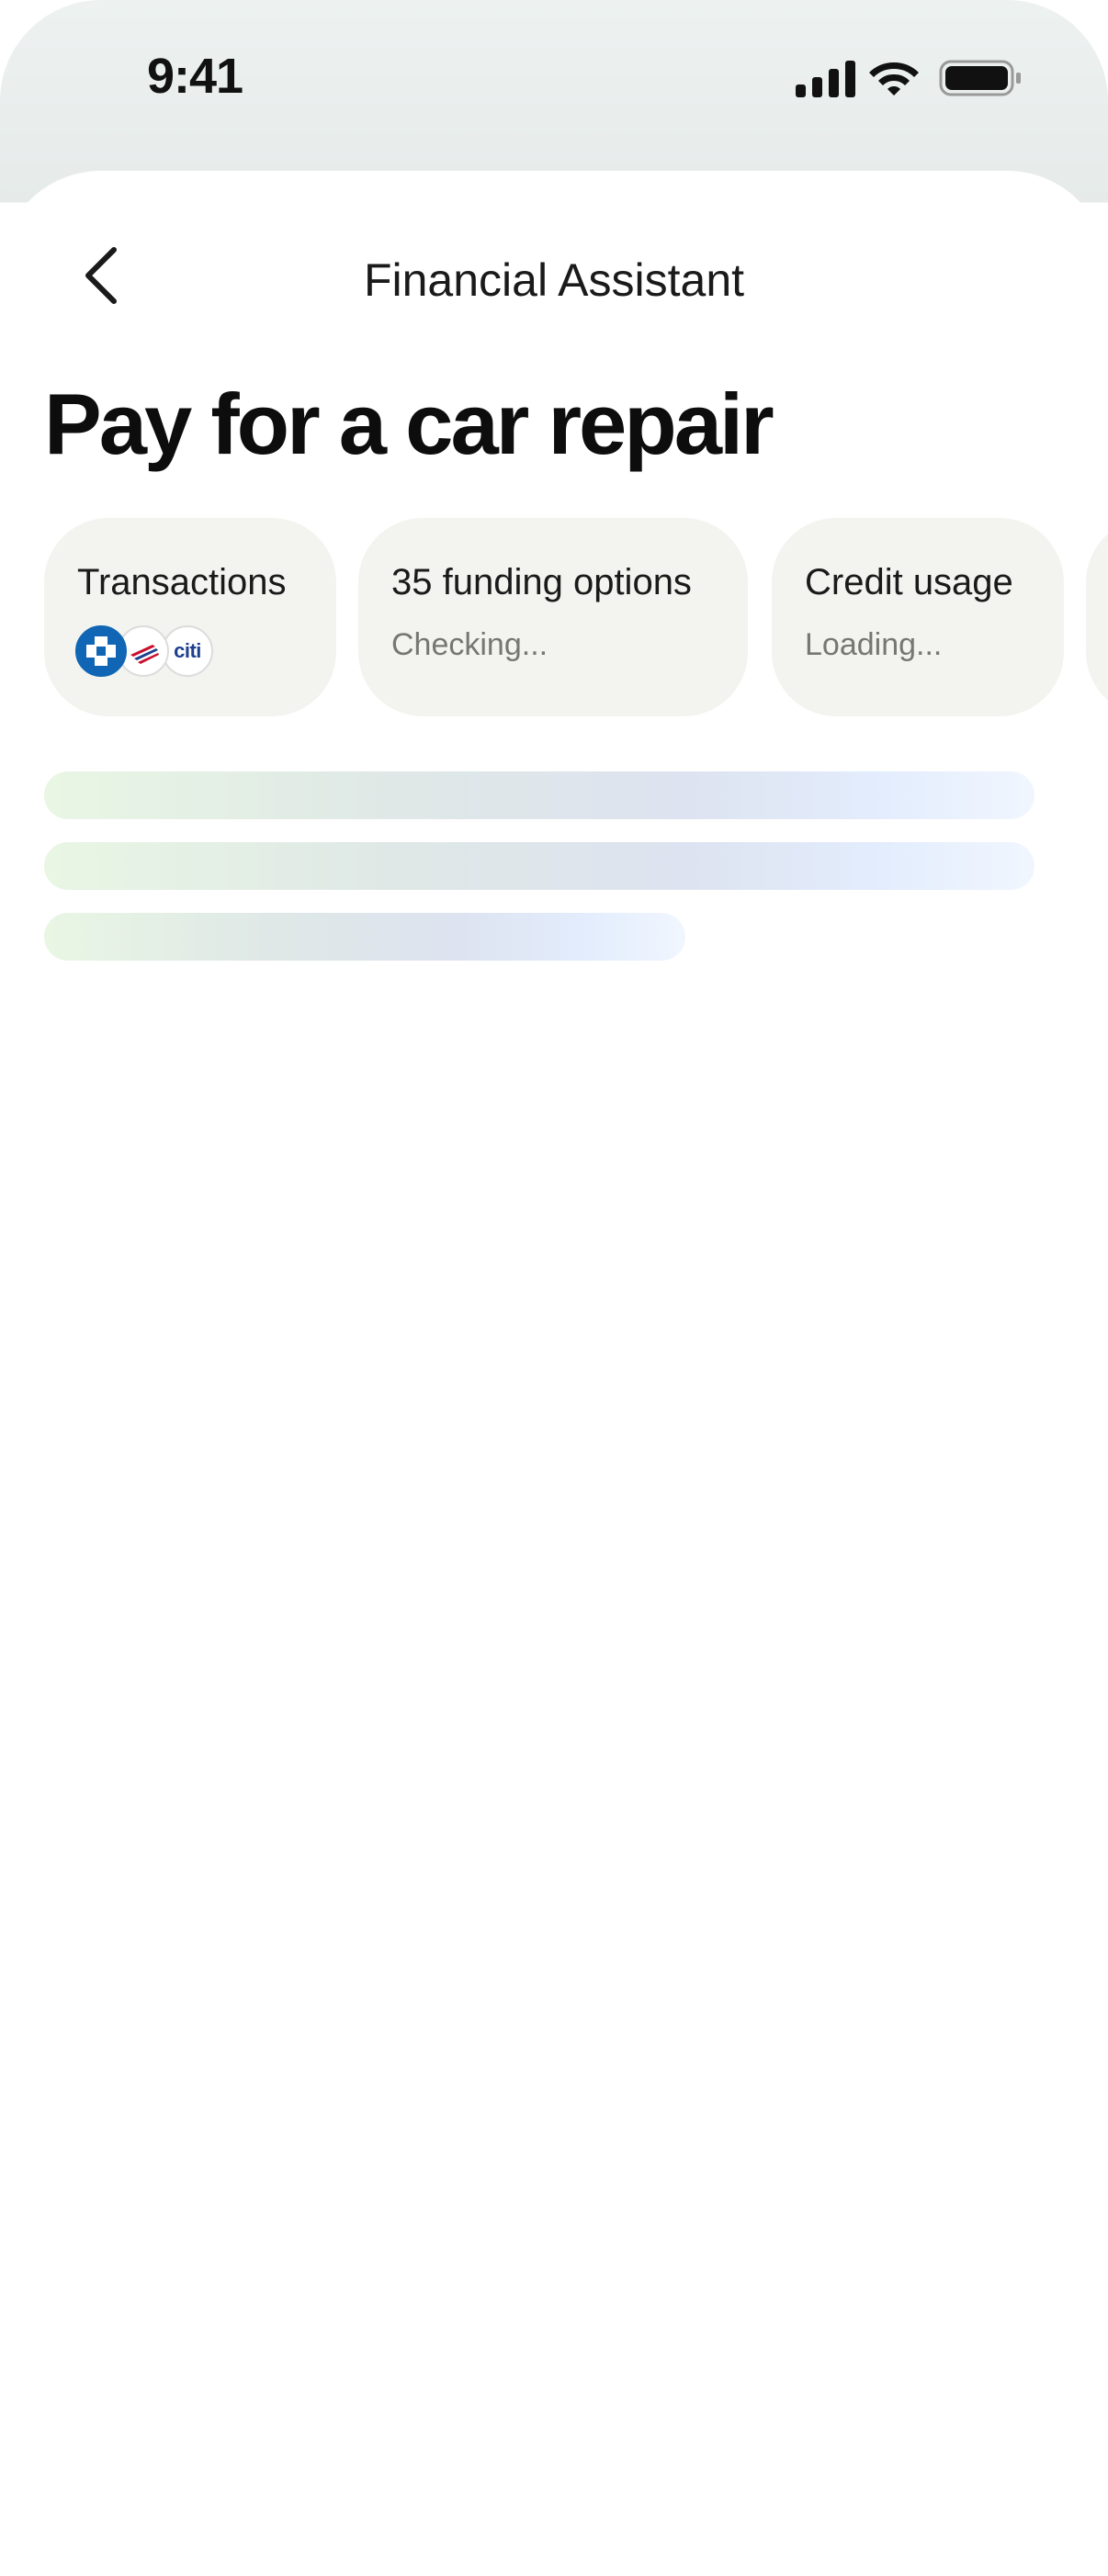 The image size is (1108, 2576). What do you see at coordinates (1097, 617) in the screenshot?
I see `chip-partial-next` at bounding box center [1097, 617].